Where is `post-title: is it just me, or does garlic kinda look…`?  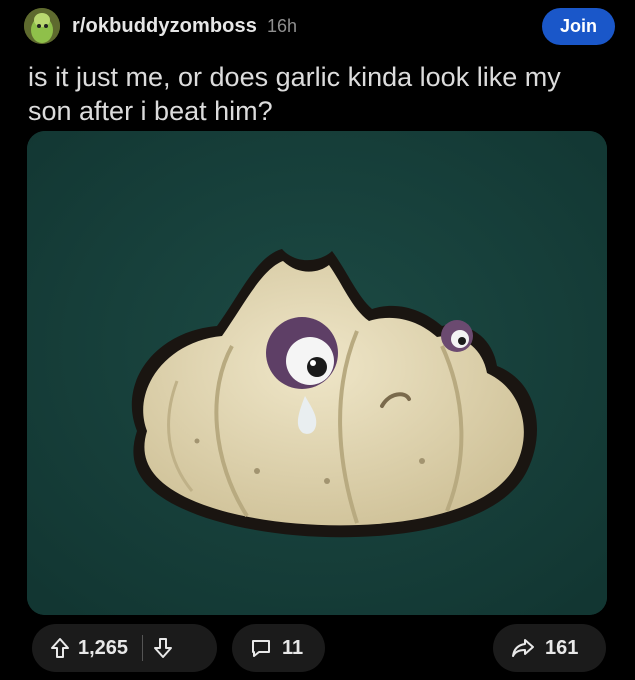 post-title: is it just me, or does garlic kinda look… is located at coordinates (318, 94).